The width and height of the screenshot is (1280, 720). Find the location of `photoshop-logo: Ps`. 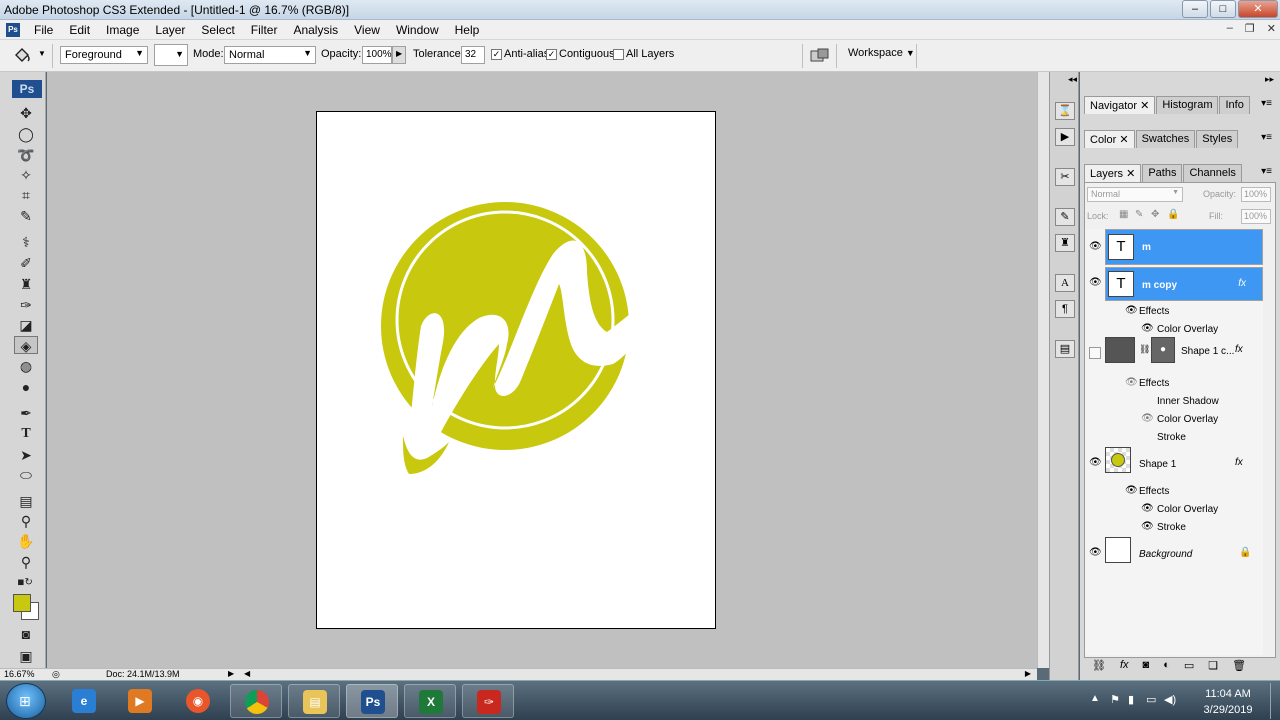

photoshop-logo: Ps is located at coordinates (27, 89).